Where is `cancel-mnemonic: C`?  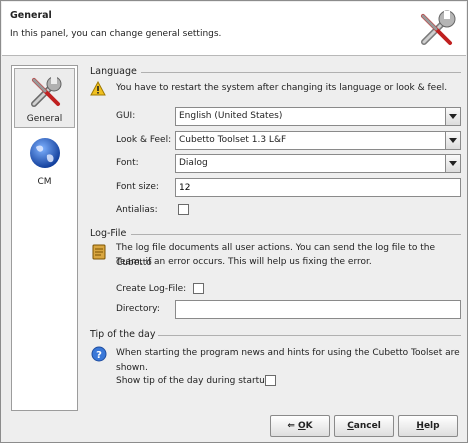
cancel-mnemonic: C is located at coordinates (350, 426).